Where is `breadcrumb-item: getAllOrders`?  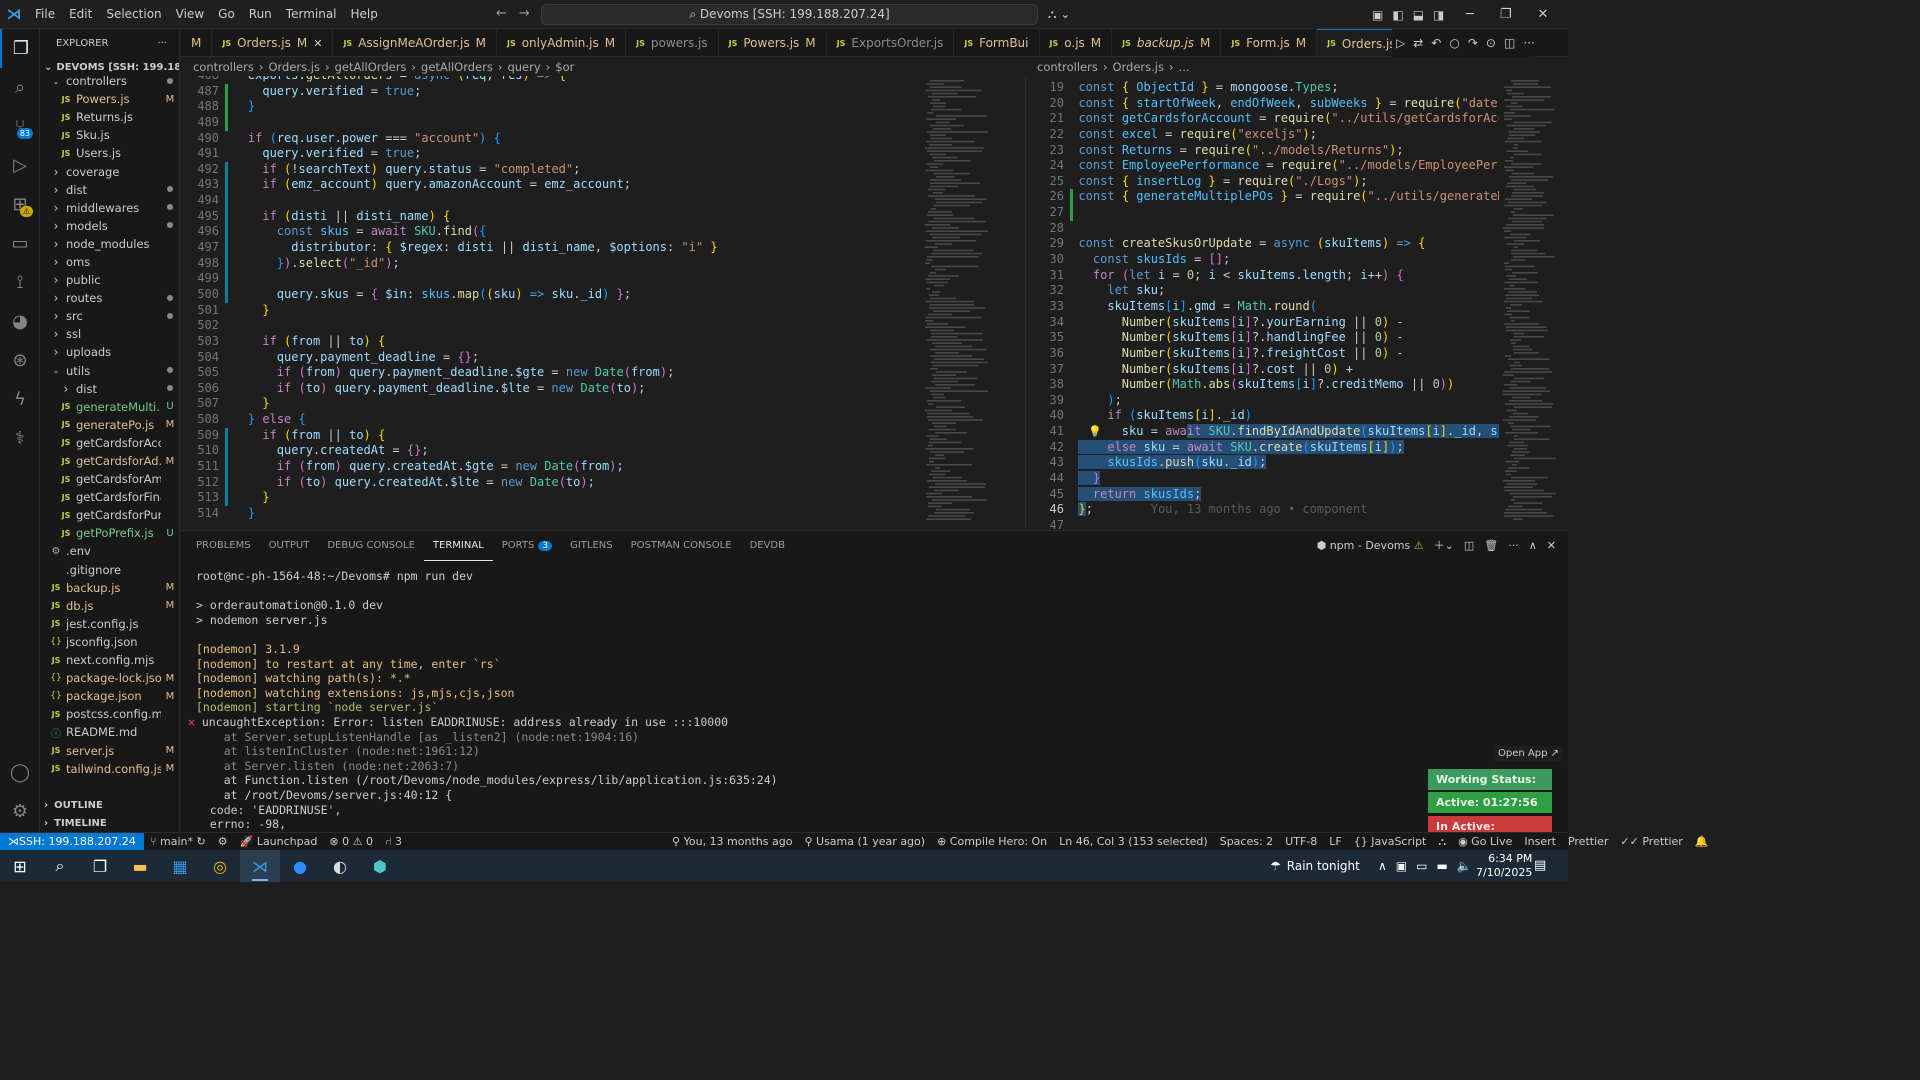
breadcrumb-item: getAllOrders is located at coordinates (457, 67).